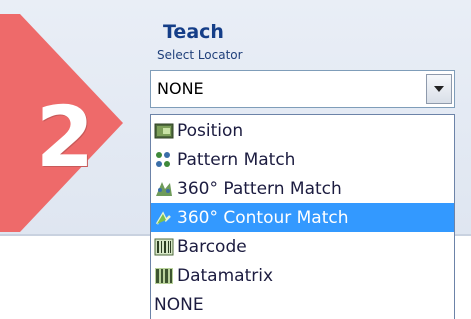 The image size is (471, 319). What do you see at coordinates (302, 246) in the screenshot?
I see `option-barcode: Barcode` at bounding box center [302, 246].